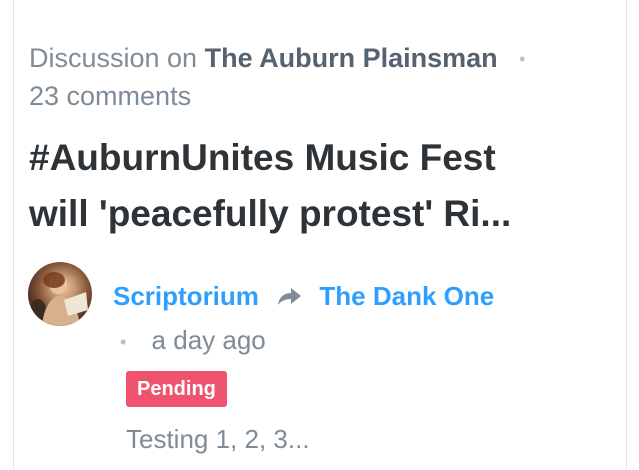  What do you see at coordinates (209, 340) in the screenshot?
I see `timestamp: a day ago` at bounding box center [209, 340].